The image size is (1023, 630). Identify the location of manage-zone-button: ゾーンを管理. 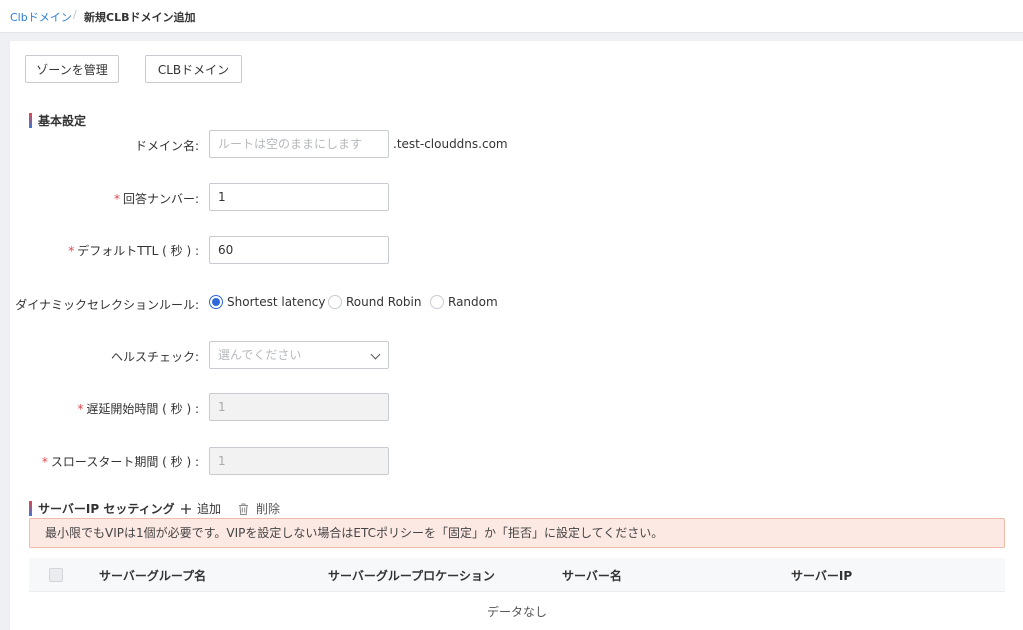
(72, 69).